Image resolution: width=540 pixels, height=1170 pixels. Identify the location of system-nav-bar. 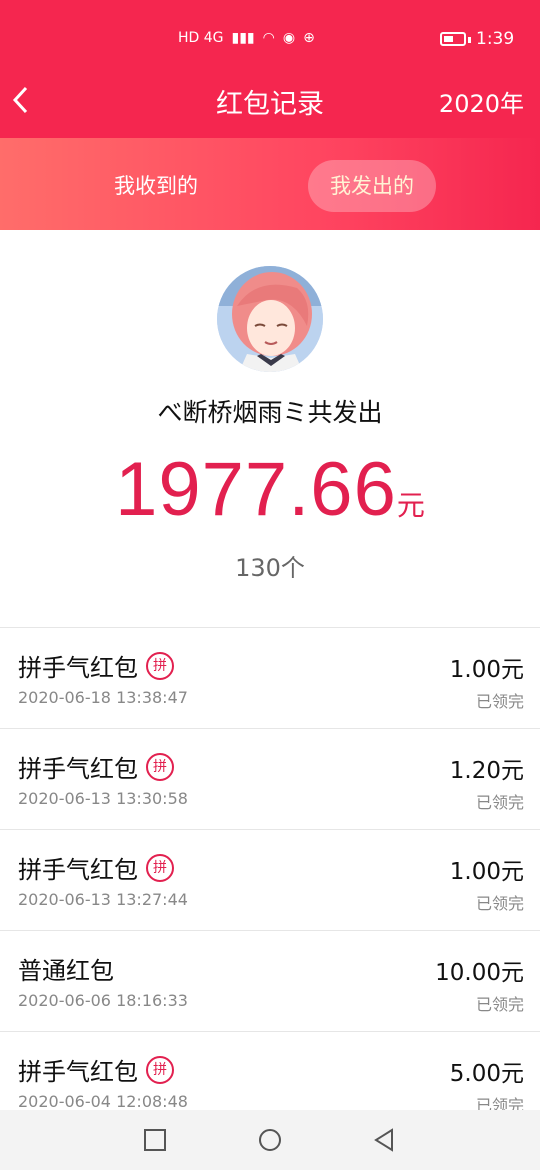
(270, 1140).